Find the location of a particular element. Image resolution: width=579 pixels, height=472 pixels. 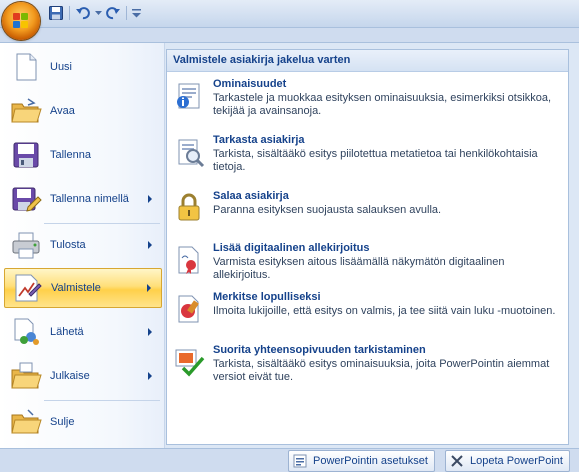

quick-access-toolbar is located at coordinates (94, 13).